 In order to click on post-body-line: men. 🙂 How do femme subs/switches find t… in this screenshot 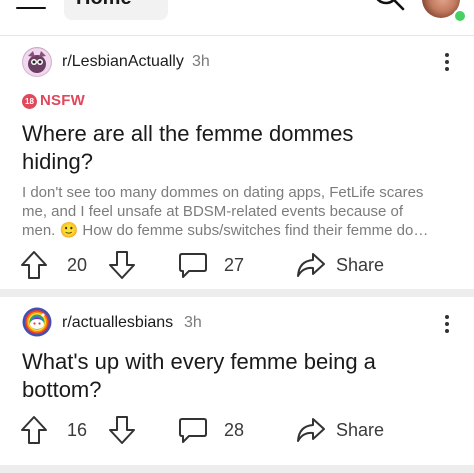, I will do `click(225, 230)`.